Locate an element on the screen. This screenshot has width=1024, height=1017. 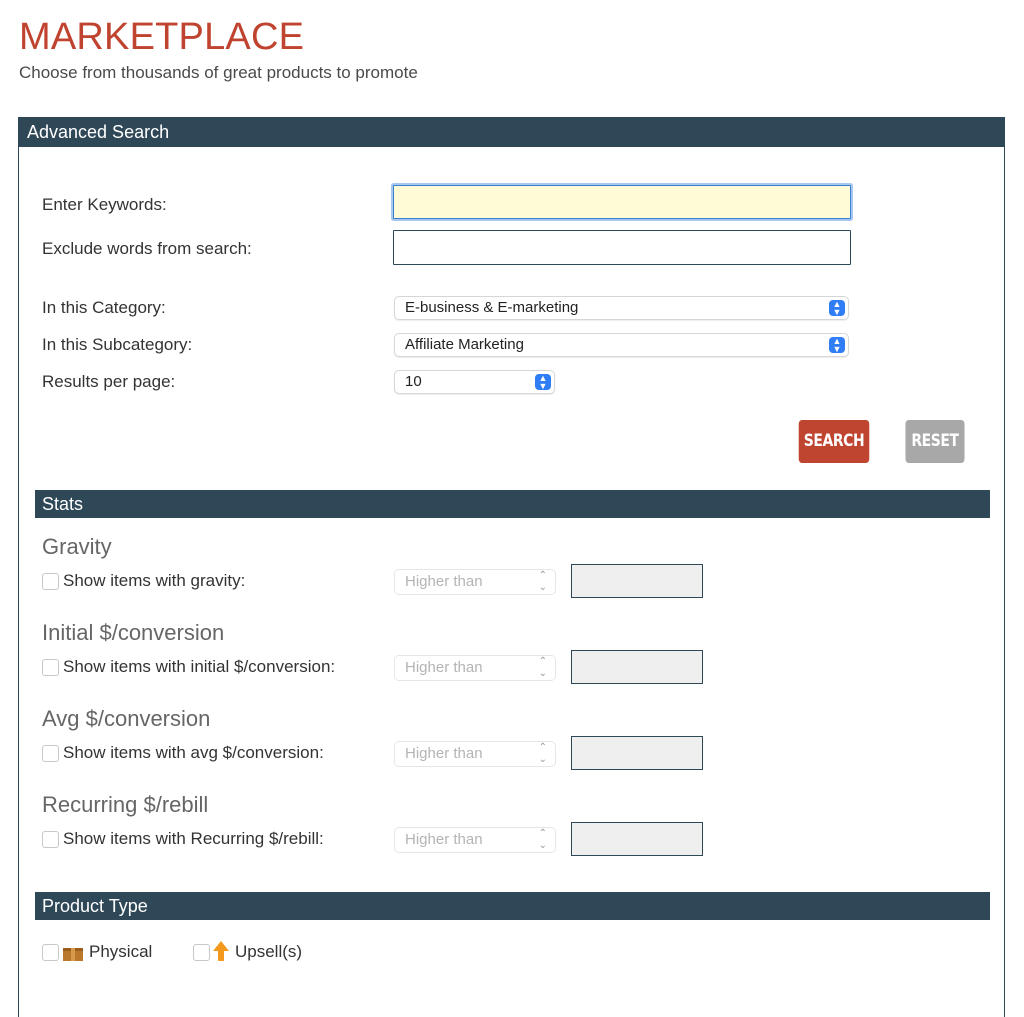
avg-conversion-title: Avg $/conversion is located at coordinates (126, 718).